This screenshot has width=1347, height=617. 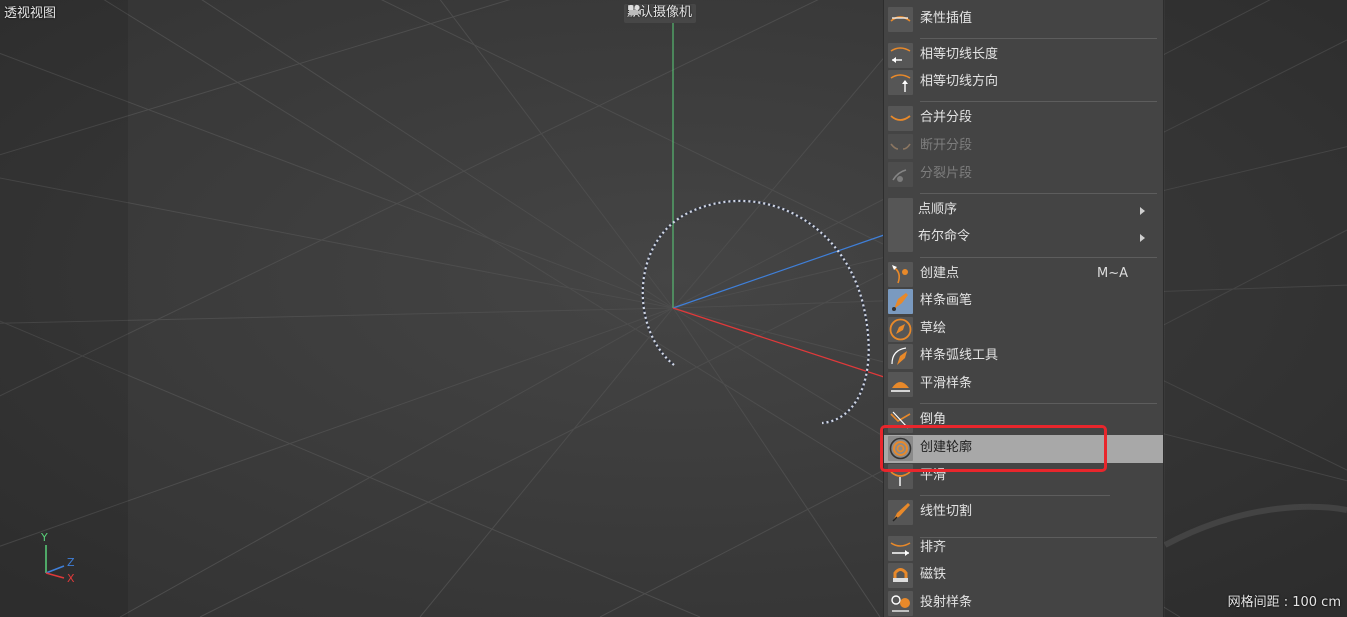 What do you see at coordinates (900, 548) in the screenshot?
I see `line-up-icon` at bounding box center [900, 548].